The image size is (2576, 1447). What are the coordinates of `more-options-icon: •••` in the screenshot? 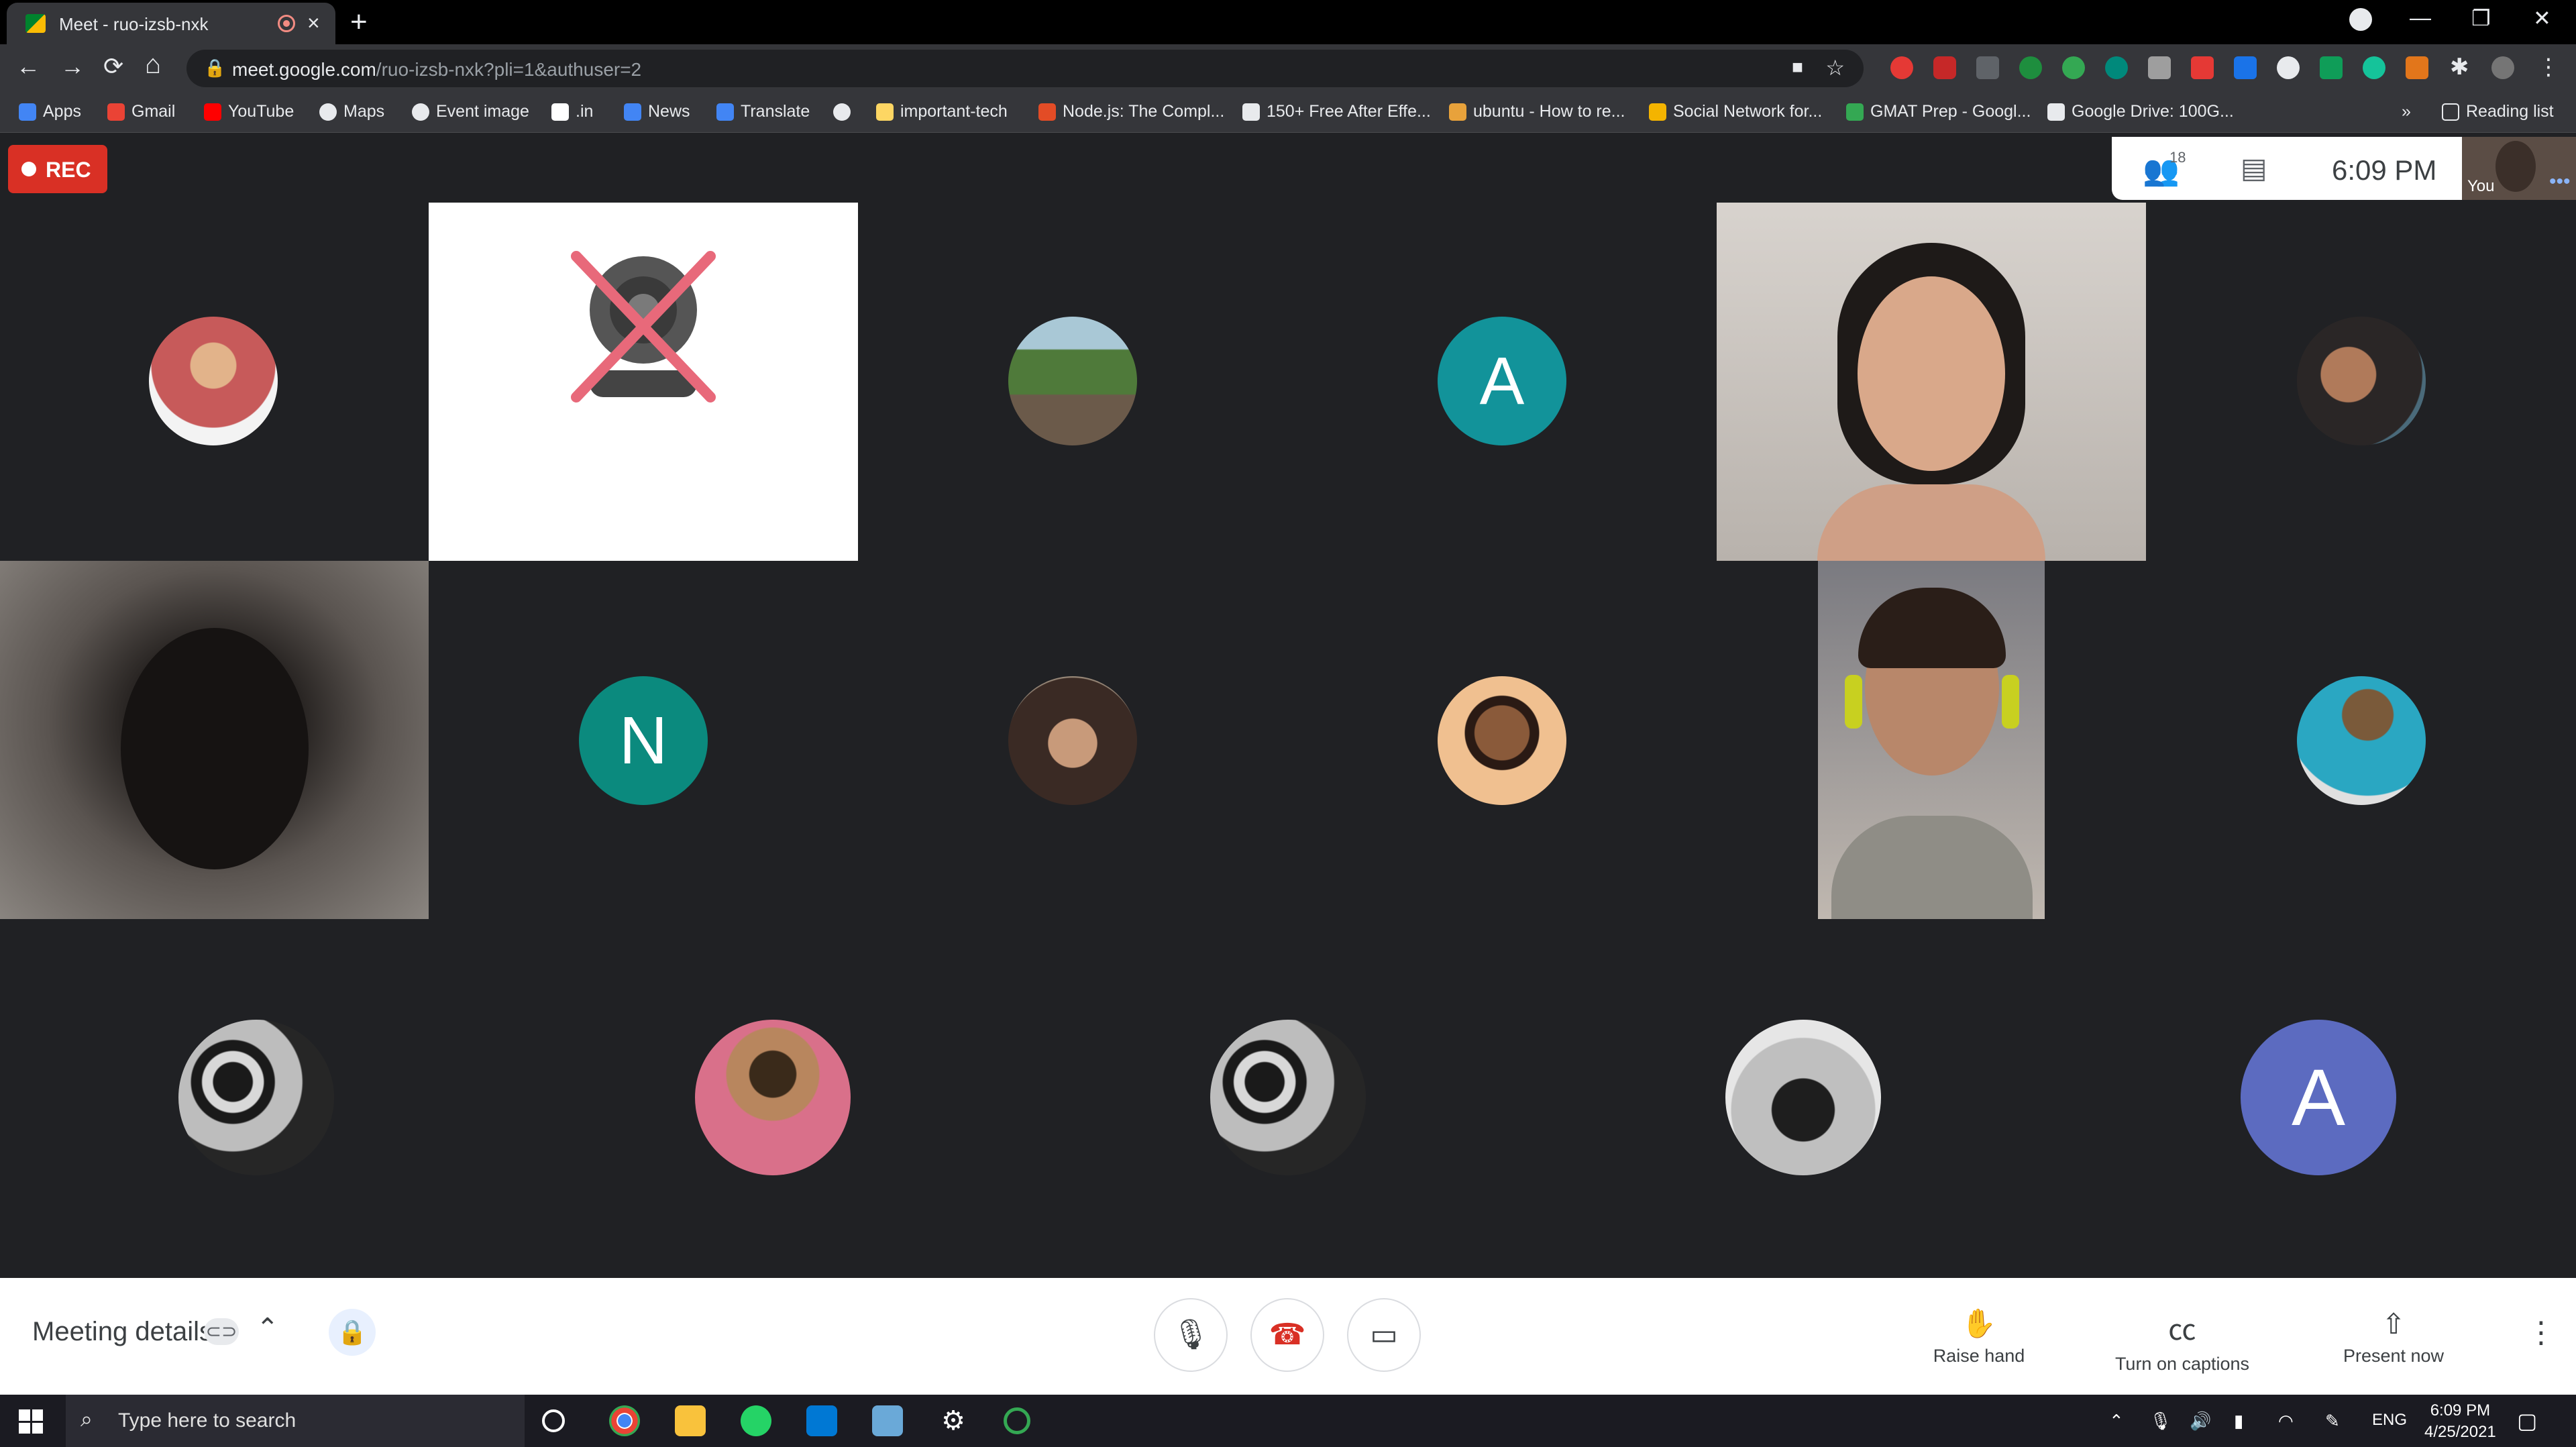 It's located at (2560, 181).